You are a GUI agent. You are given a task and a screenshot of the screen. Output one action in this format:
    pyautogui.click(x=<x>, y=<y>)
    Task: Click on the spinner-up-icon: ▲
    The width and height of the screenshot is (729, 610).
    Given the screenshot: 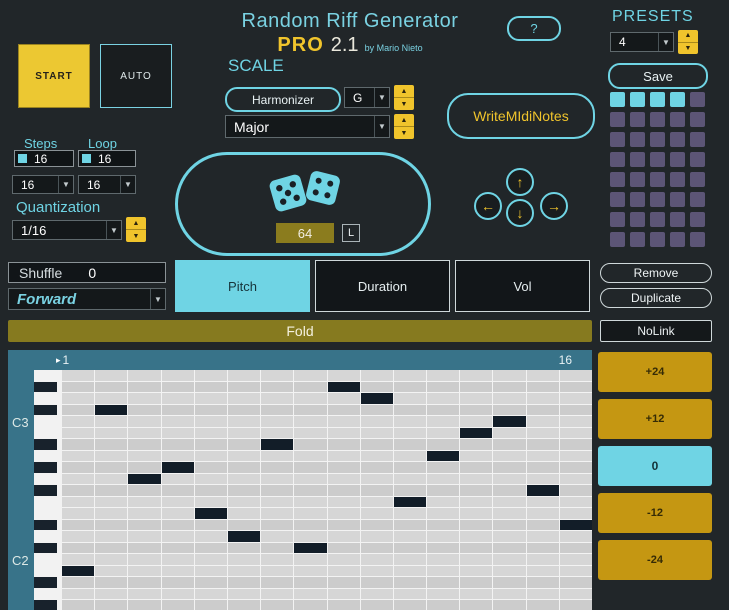 What is the action you would take?
    pyautogui.click(x=404, y=120)
    